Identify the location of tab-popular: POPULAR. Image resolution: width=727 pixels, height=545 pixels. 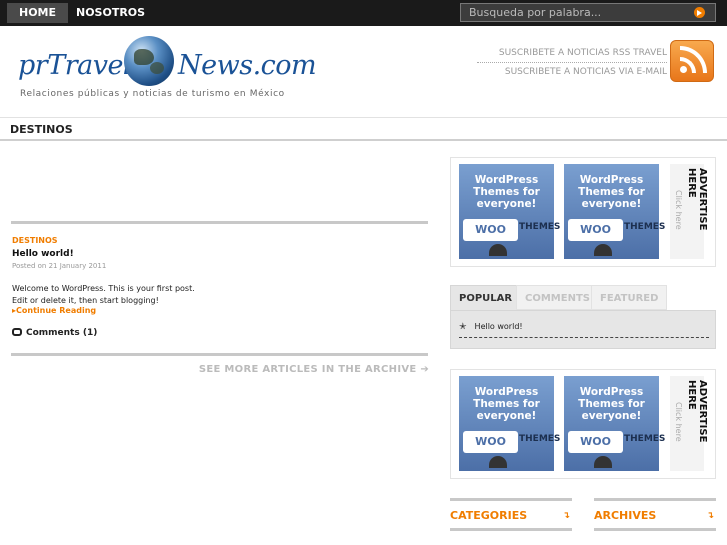
(486, 297).